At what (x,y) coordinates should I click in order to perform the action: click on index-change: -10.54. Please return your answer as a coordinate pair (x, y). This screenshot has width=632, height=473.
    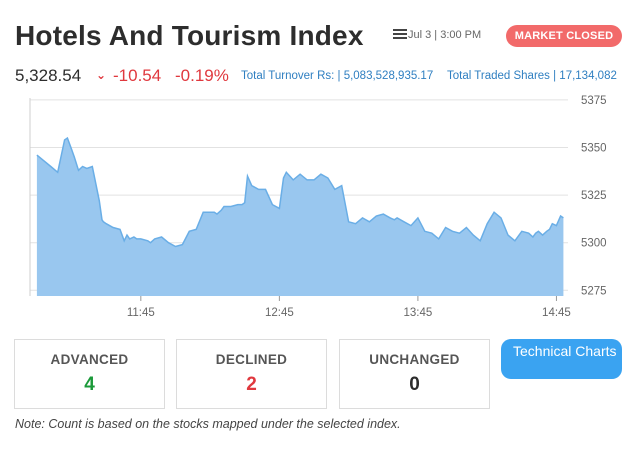
    Looking at the image, I should click on (137, 75).